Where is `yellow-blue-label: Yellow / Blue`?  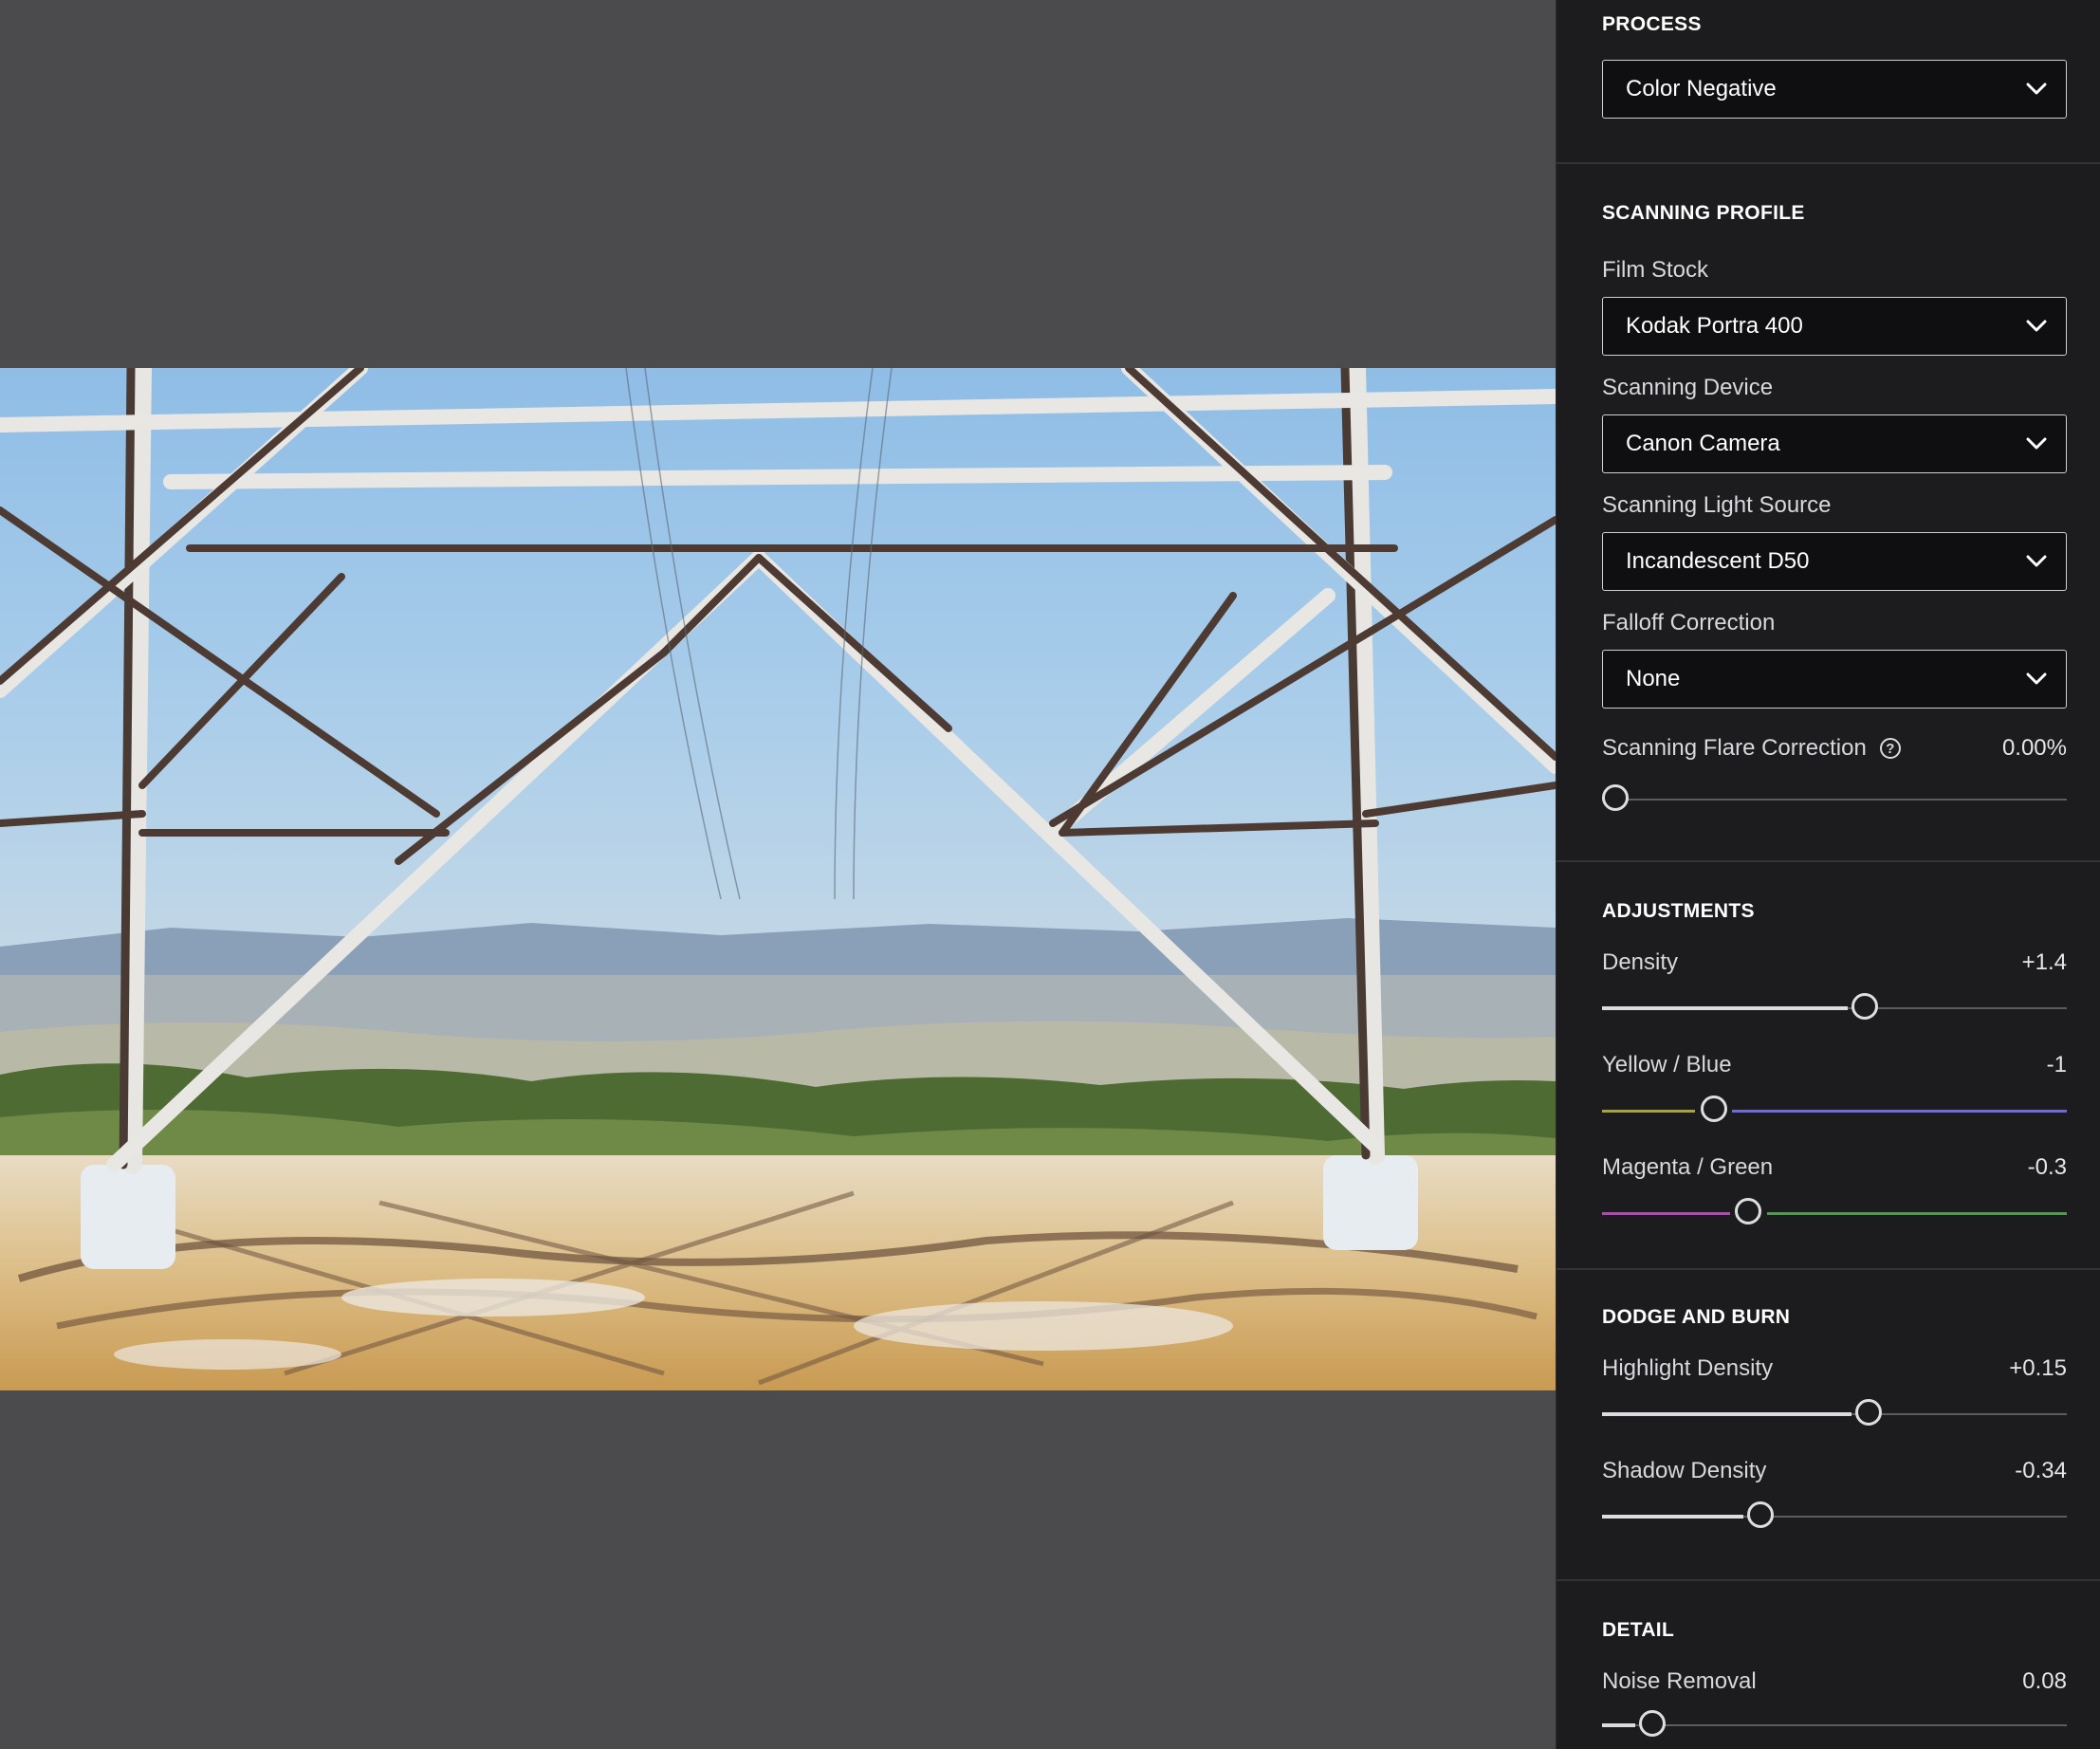
yellow-blue-label: Yellow / Blue is located at coordinates (1667, 1064).